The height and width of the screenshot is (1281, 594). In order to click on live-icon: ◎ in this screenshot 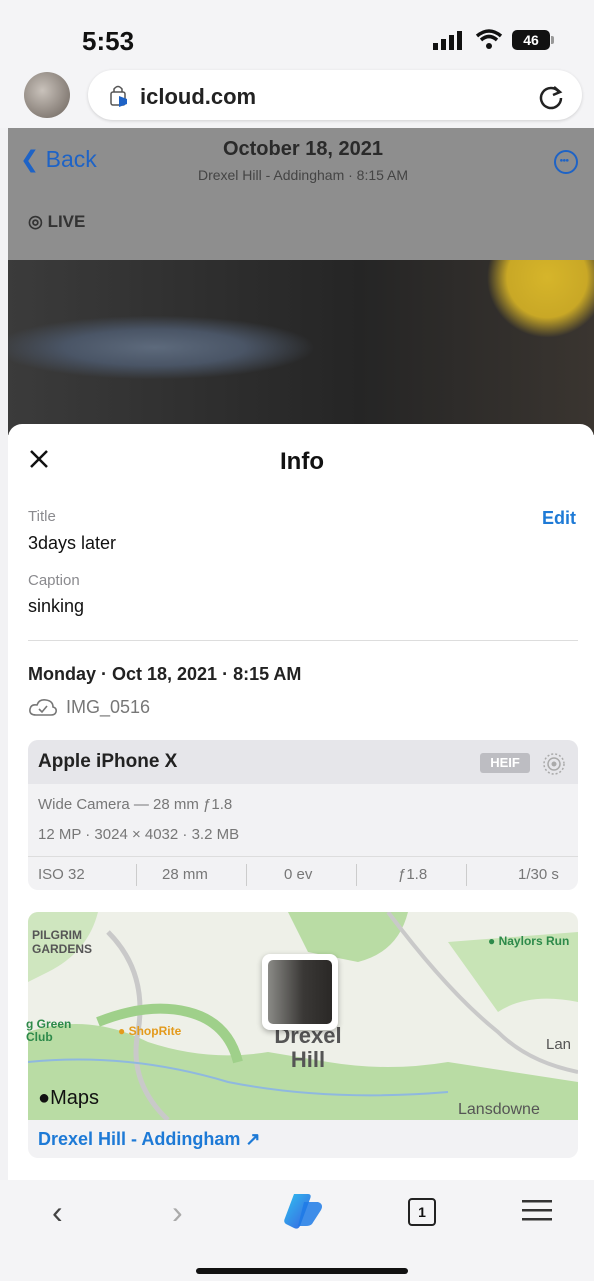, I will do `click(38, 221)`.